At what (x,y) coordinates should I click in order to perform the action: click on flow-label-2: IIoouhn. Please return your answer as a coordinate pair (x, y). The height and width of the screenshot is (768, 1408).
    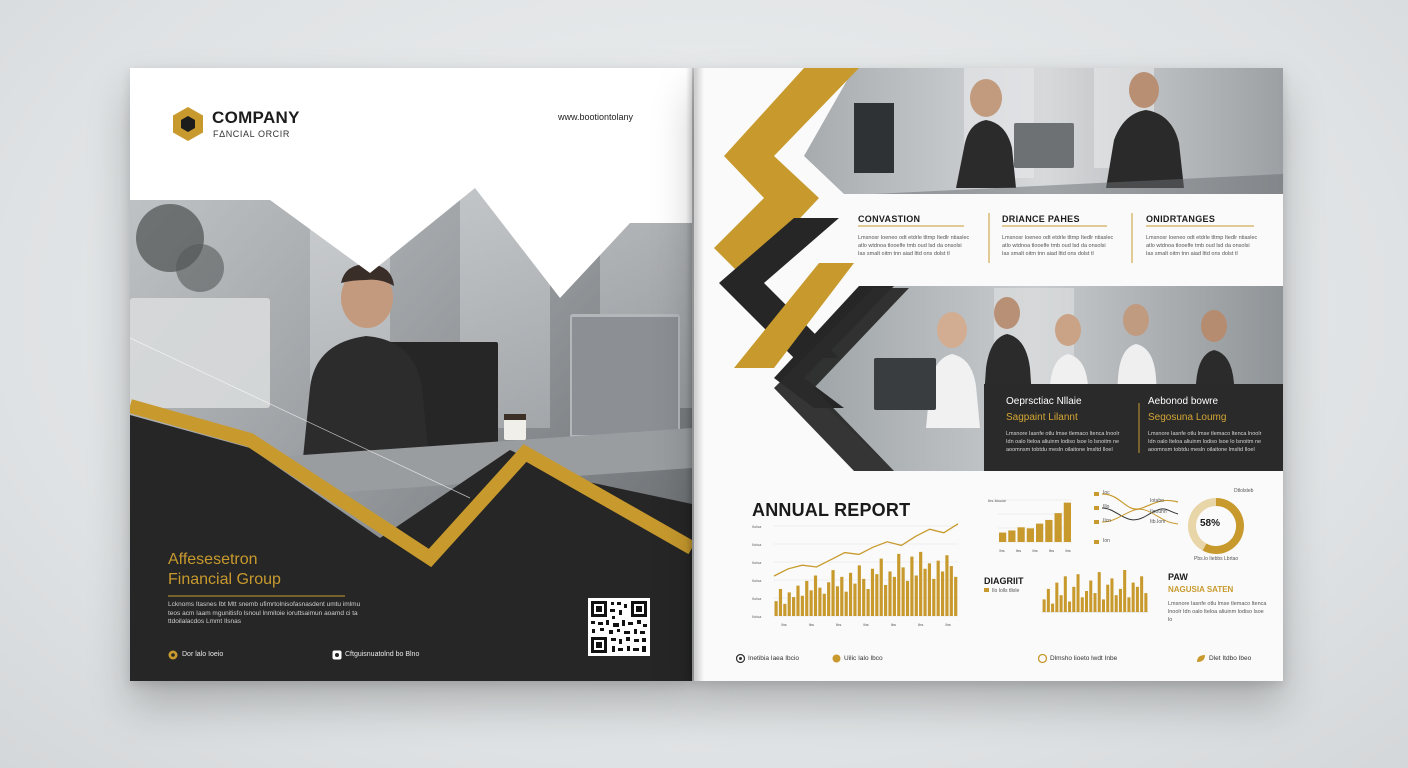
    Looking at the image, I should click on (1158, 512).